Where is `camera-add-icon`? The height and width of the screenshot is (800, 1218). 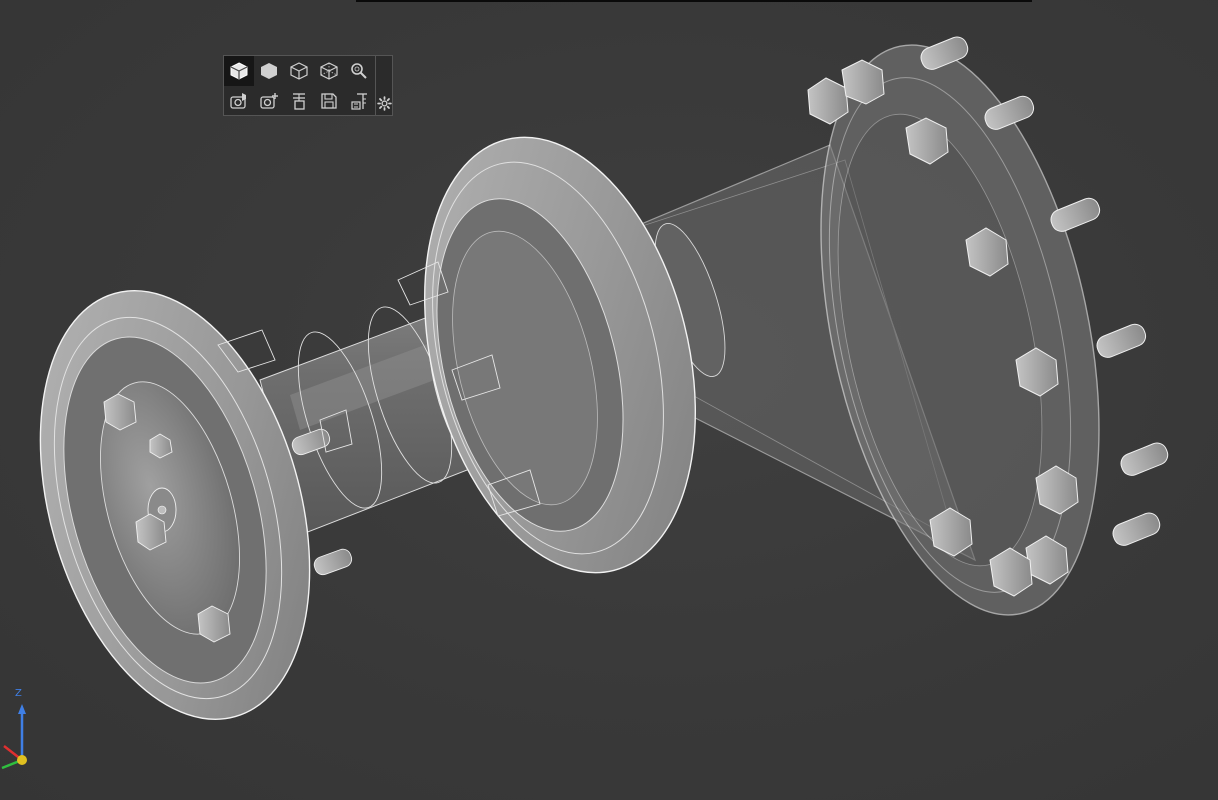 camera-add-icon is located at coordinates (269, 101).